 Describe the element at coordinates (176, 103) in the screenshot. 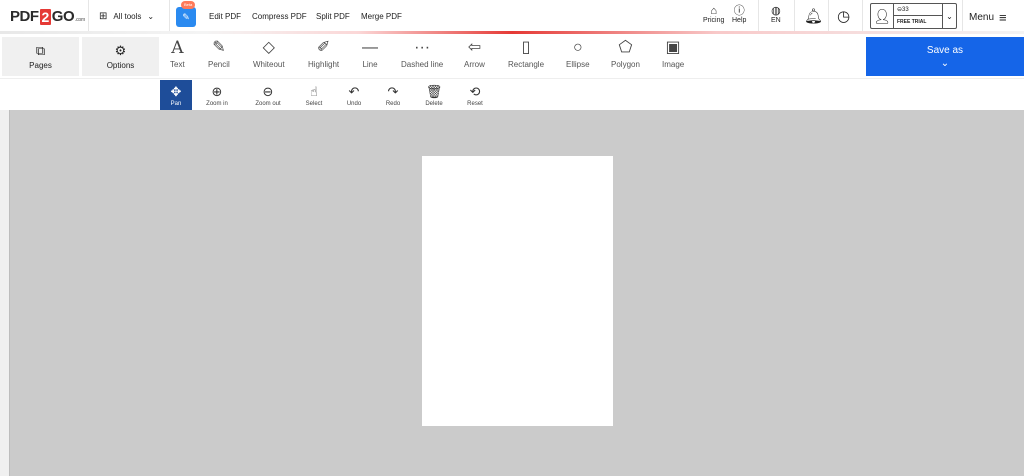

I see `sub-label: Pan` at that location.